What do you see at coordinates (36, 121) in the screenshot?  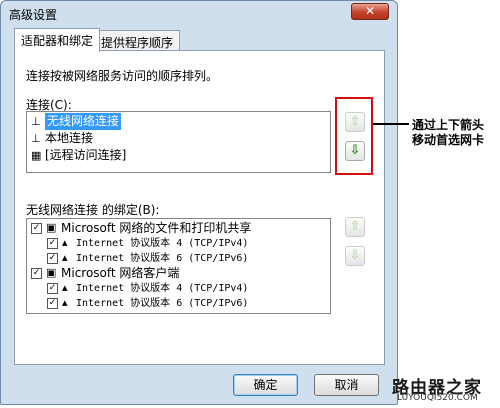 I see `wireless-connection-icon: ⊥` at bounding box center [36, 121].